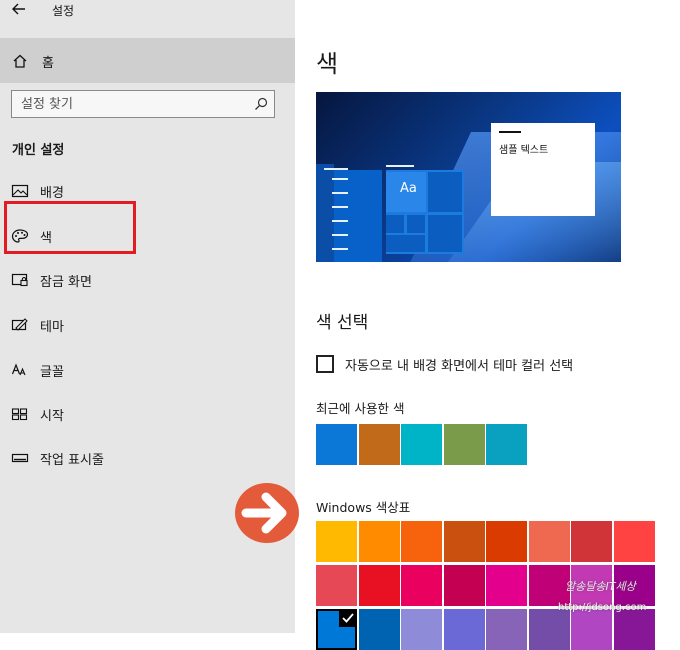 The height and width of the screenshot is (650, 680). What do you see at coordinates (468, 177) in the screenshot?
I see `color-preview: Aa 샘플 텍스트` at bounding box center [468, 177].